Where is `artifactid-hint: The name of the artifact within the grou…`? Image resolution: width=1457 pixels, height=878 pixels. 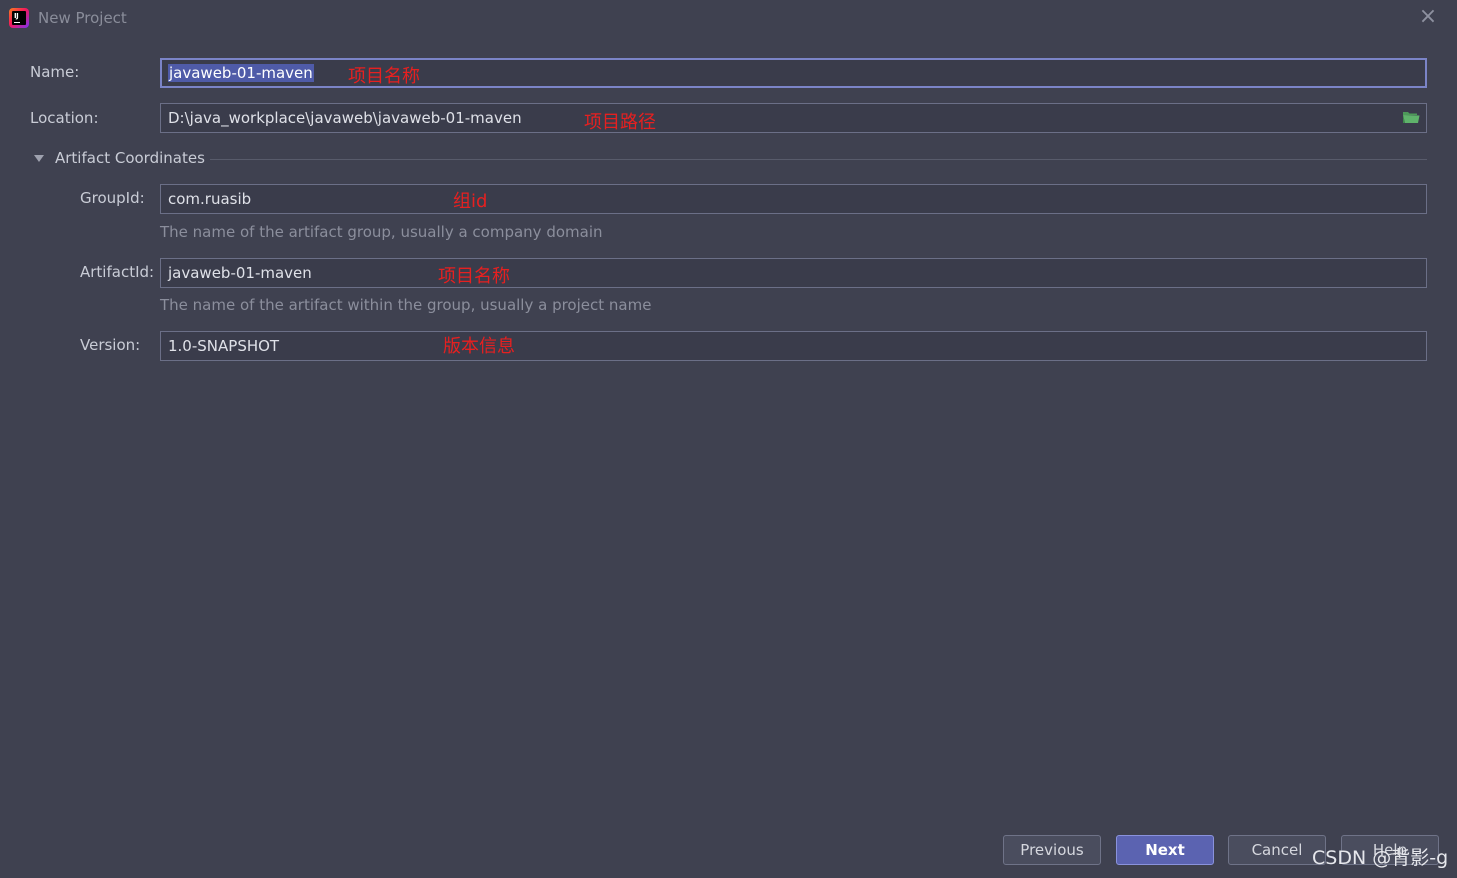
artifactid-hint: The name of the artifact within the grou… is located at coordinates (406, 305).